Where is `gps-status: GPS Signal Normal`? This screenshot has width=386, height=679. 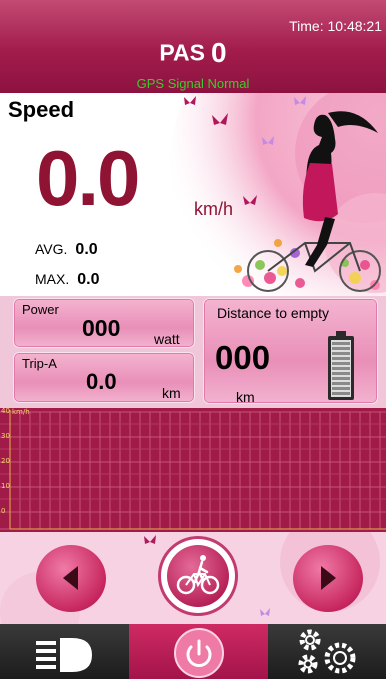 gps-status: GPS Signal Normal is located at coordinates (193, 83).